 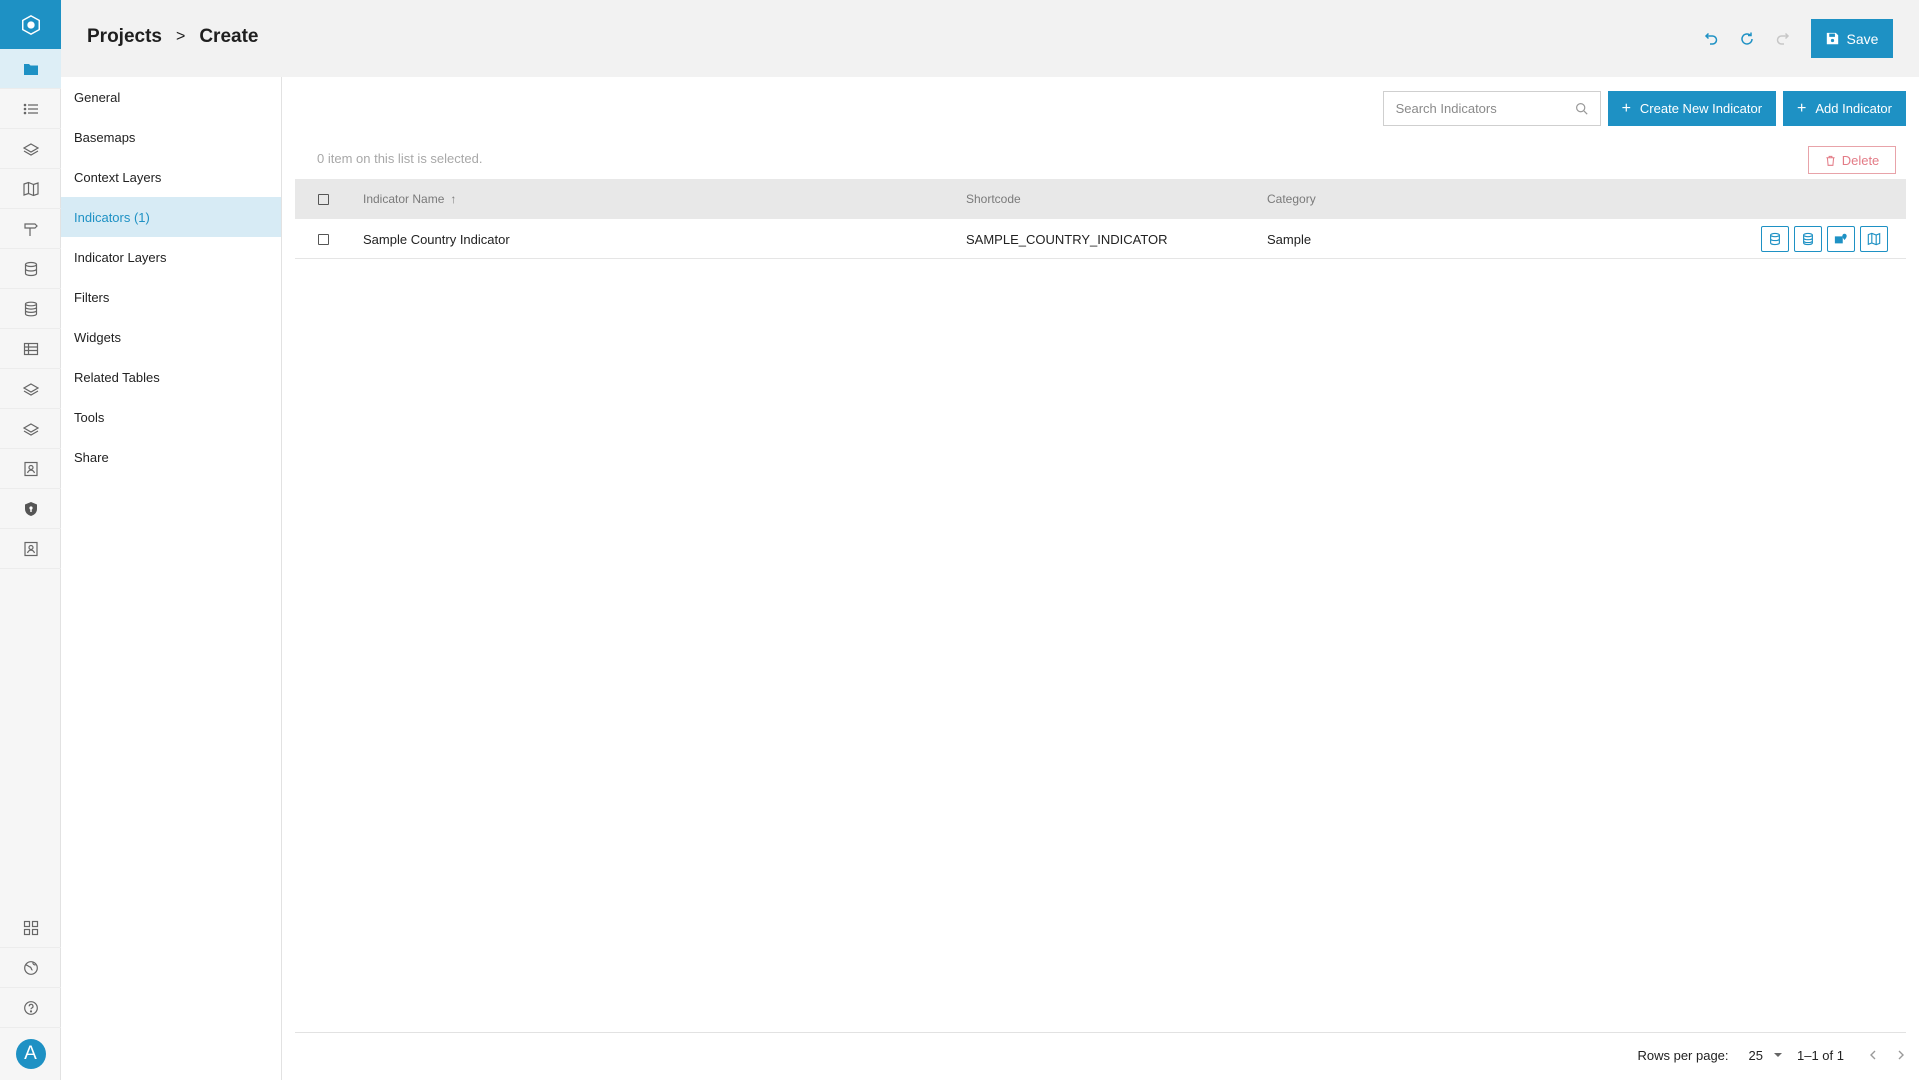 I want to click on contact-card-icon, so click(x=30, y=468).